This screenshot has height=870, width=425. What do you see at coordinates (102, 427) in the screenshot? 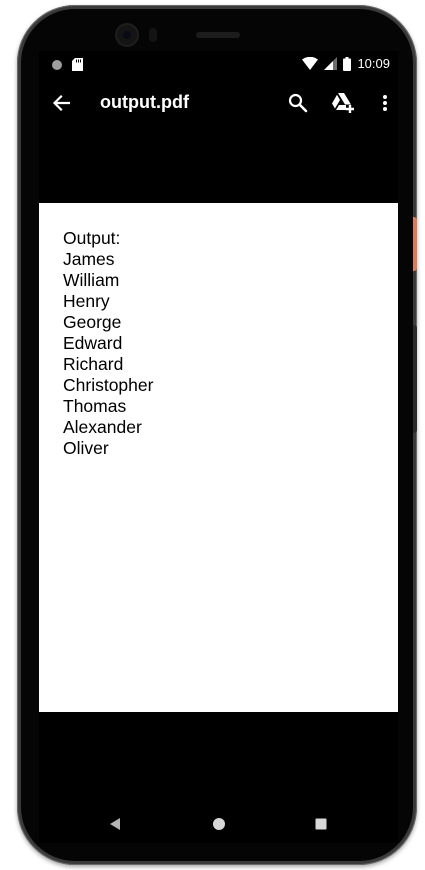
I see `output-name-line: Alexander` at bounding box center [102, 427].